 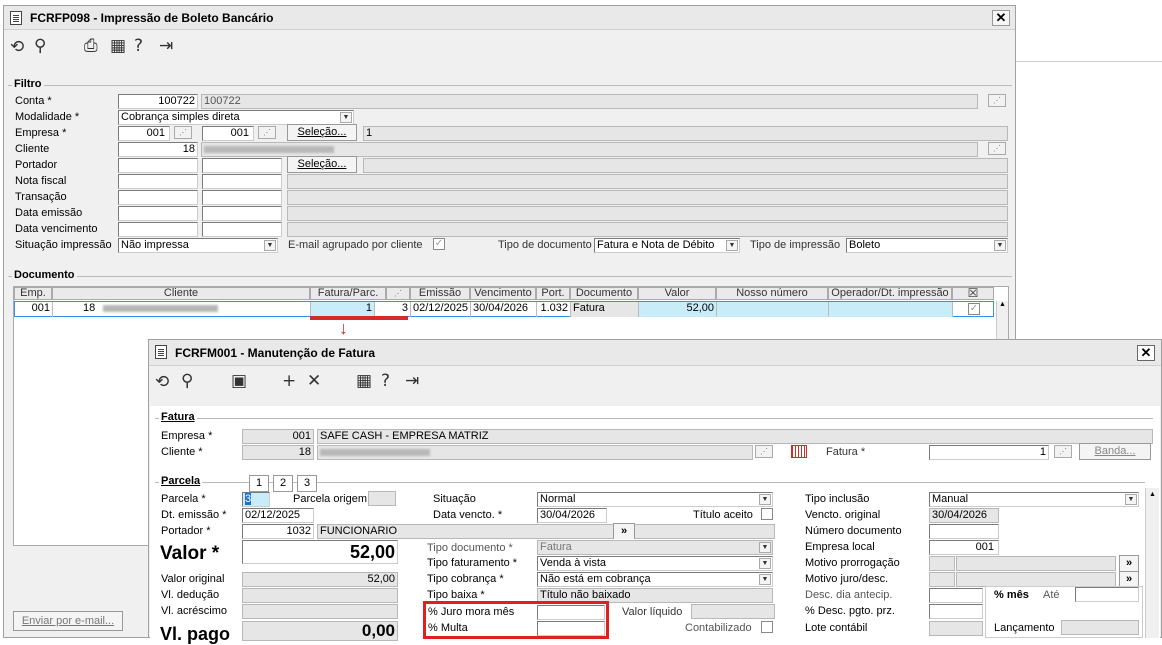 What do you see at coordinates (236, 117) in the screenshot?
I see `modalidade-select: Cobrança simples direta ▼` at bounding box center [236, 117].